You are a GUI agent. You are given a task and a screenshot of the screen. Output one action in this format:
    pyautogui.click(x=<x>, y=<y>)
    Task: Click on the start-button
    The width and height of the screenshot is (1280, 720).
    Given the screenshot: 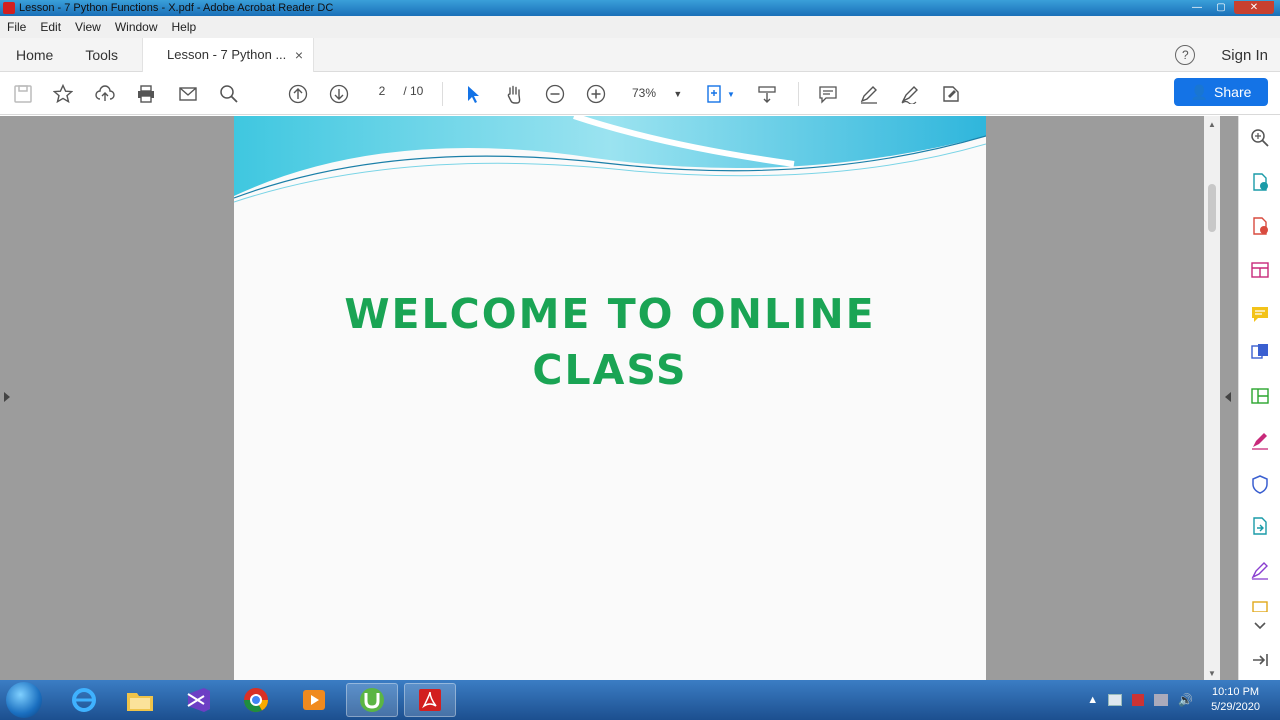 What is the action you would take?
    pyautogui.click(x=24, y=700)
    